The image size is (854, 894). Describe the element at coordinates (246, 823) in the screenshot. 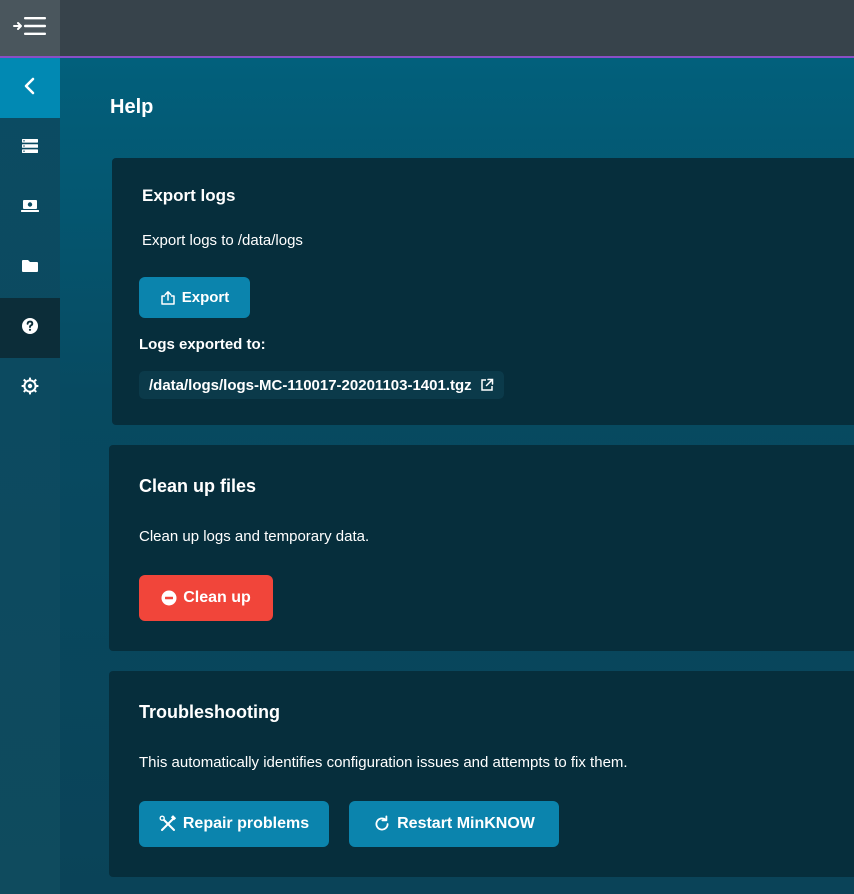

I see `repair-problems-label: Repair problems` at that location.